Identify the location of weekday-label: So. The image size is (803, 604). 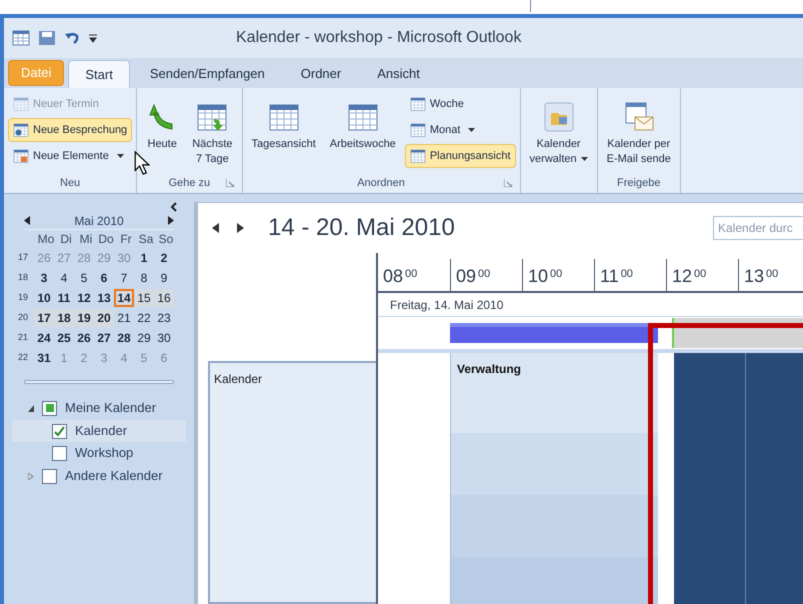
(166, 239).